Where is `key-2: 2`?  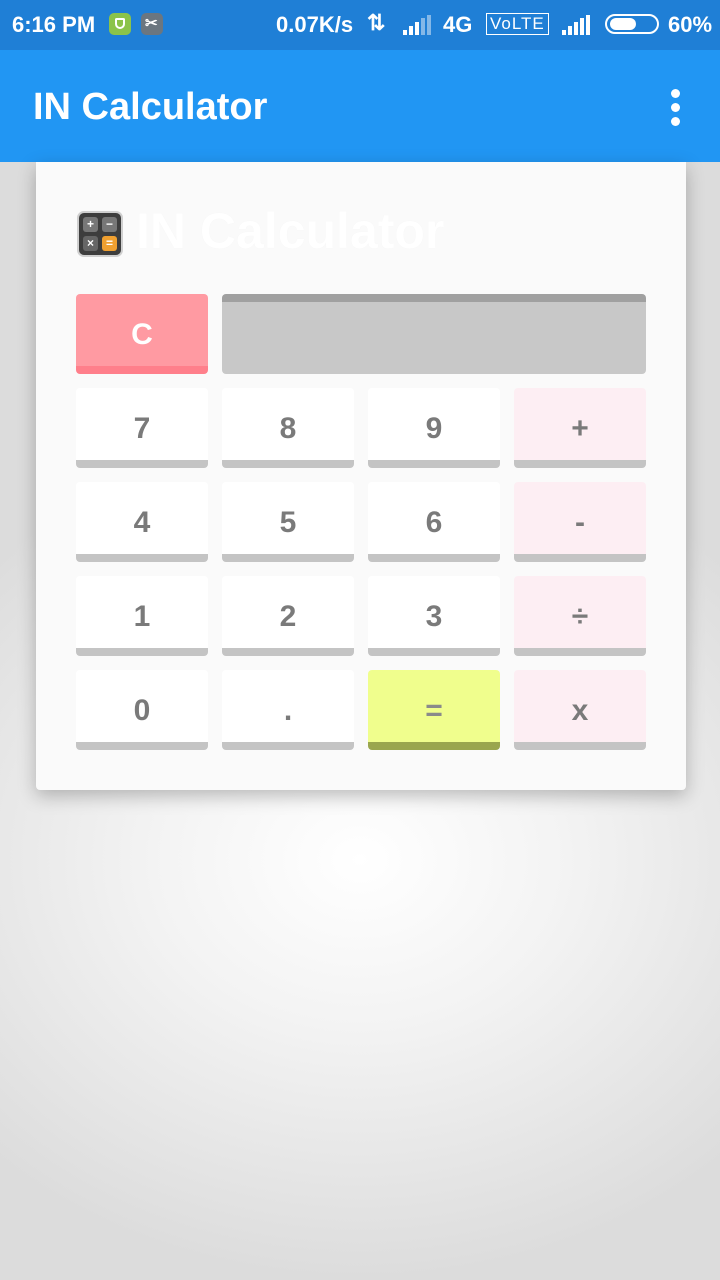 key-2: 2 is located at coordinates (288, 616).